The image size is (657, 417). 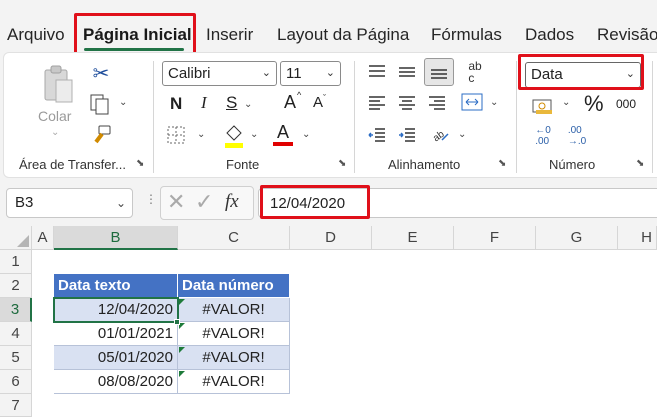 What do you see at coordinates (377, 103) in the screenshot?
I see `align-left-icon` at bounding box center [377, 103].